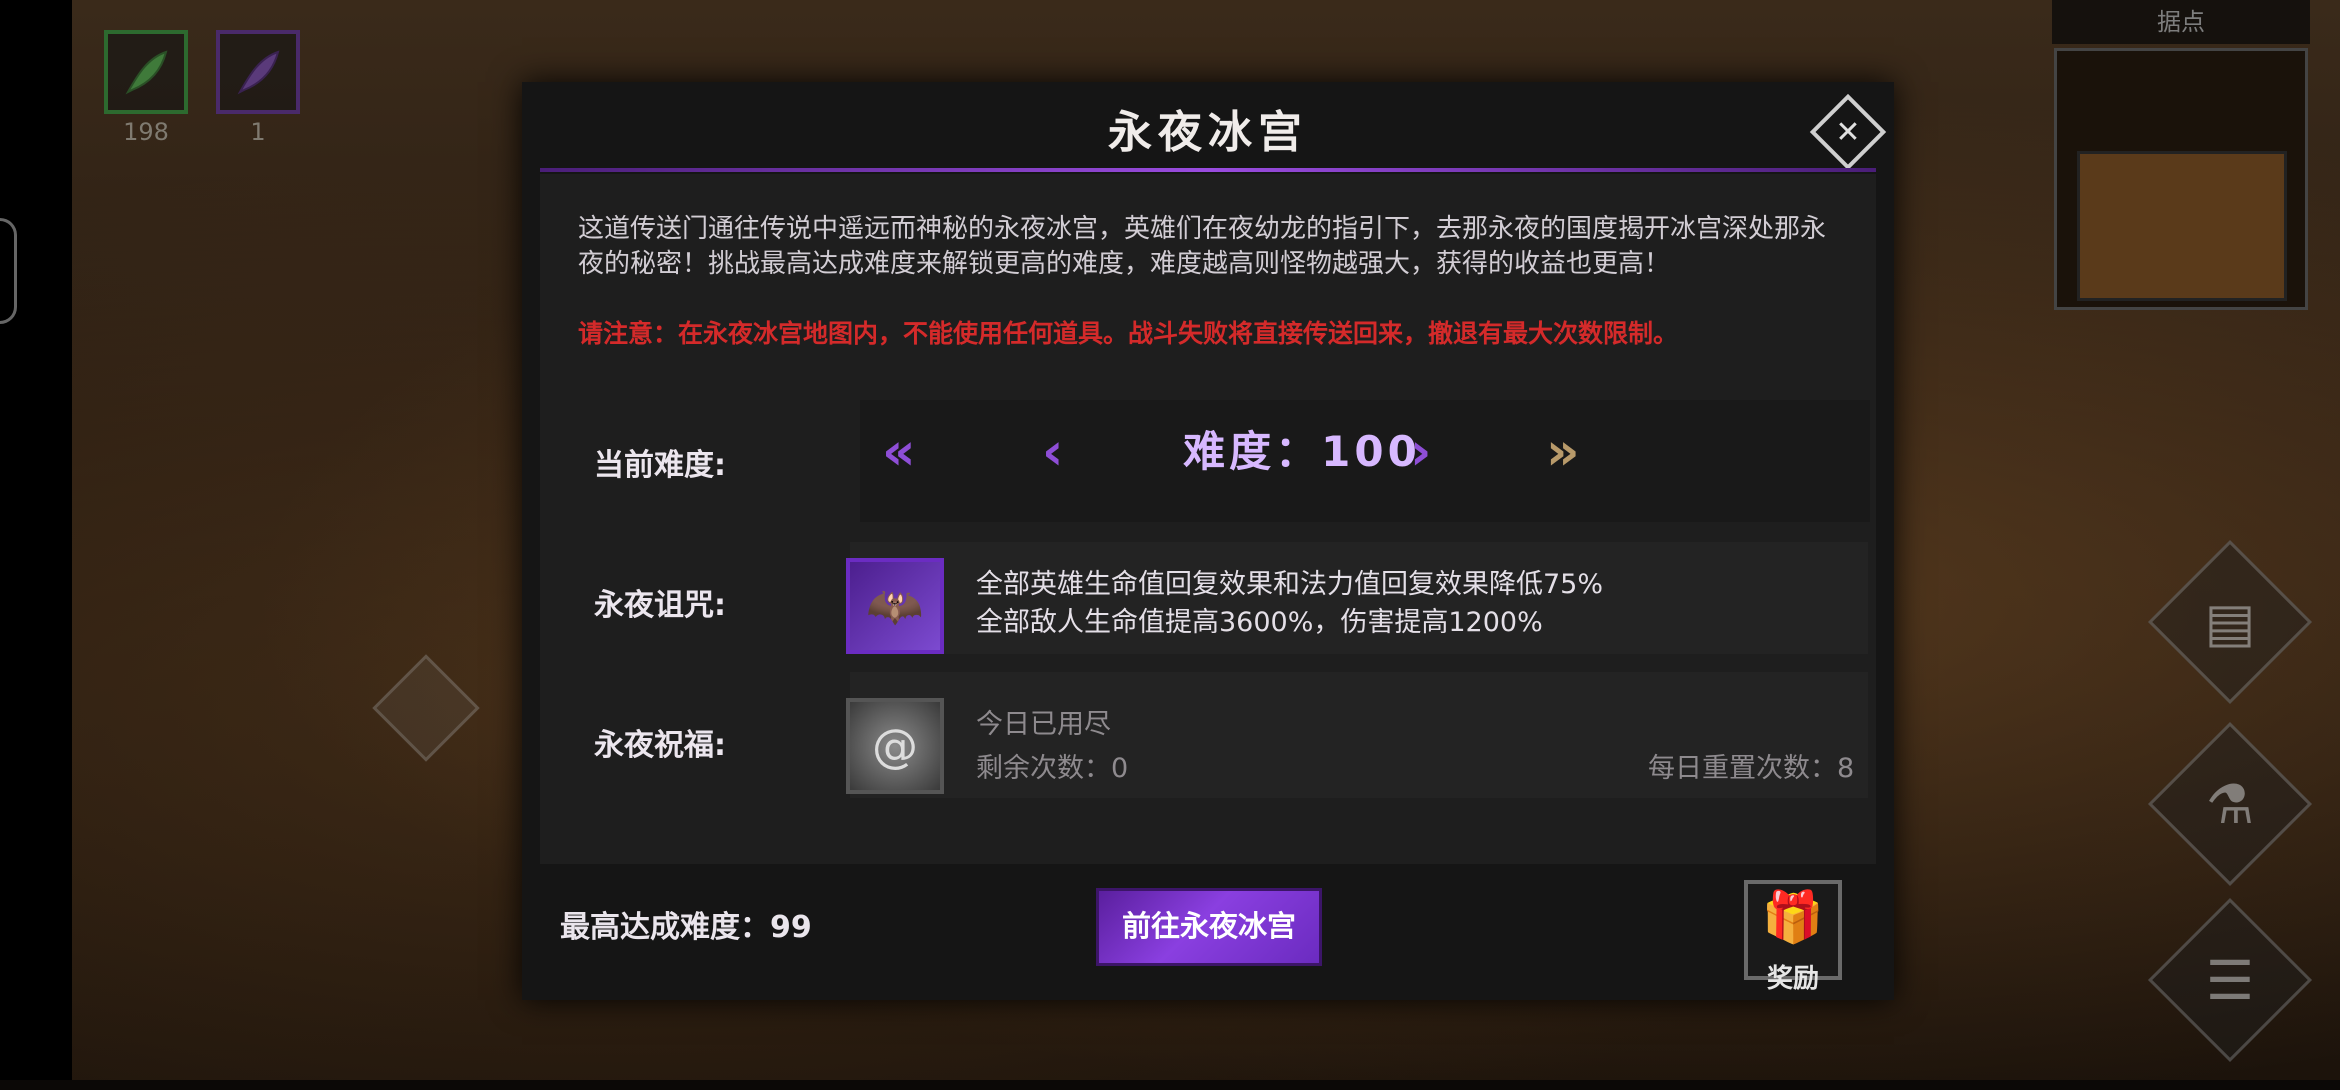 The height and width of the screenshot is (1090, 2340). What do you see at coordinates (2230, 804) in the screenshot?
I see `potion-icon: ⚗` at bounding box center [2230, 804].